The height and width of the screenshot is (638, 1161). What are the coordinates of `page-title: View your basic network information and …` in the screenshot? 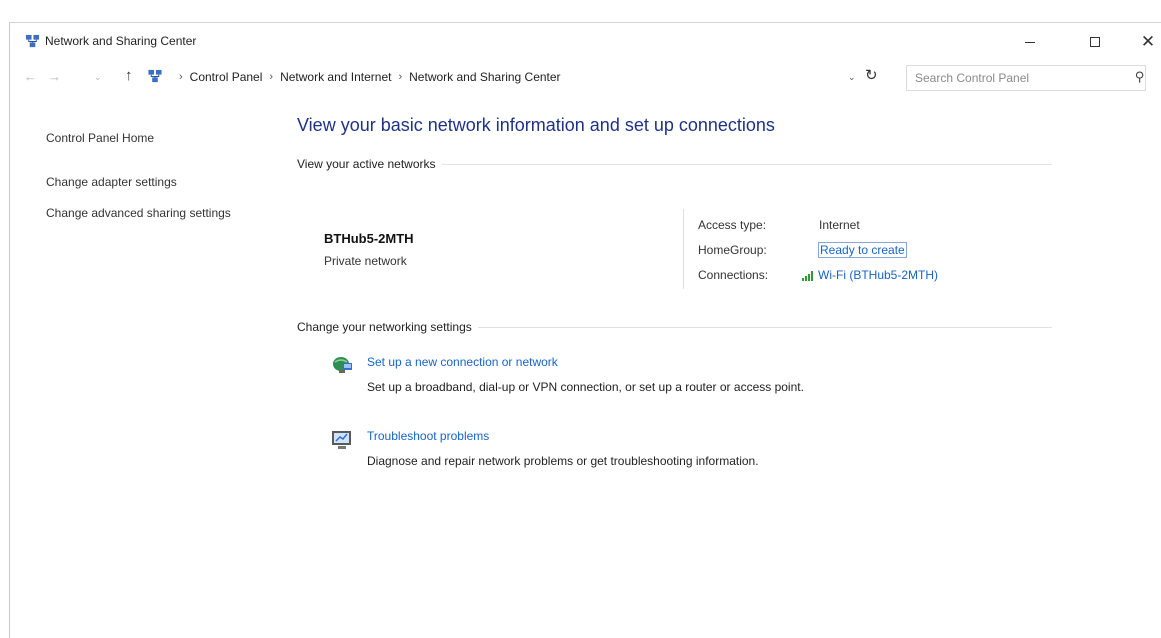 It's located at (536, 125).